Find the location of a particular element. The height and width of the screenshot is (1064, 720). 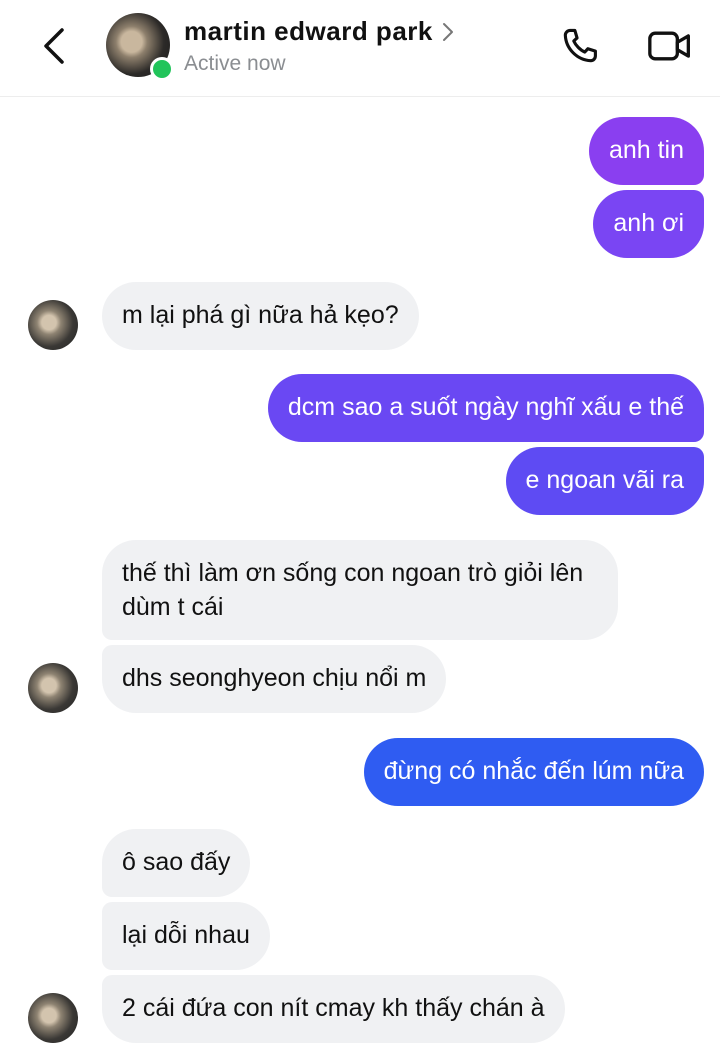

sent-message: anh tin is located at coordinates (646, 151).